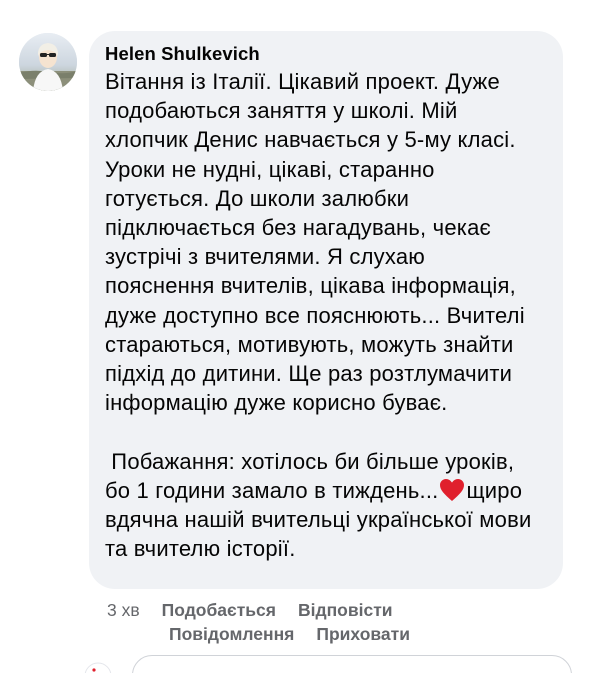  I want to click on comment-line: пояснення вчителів, цікава інформація,, so click(310, 286).